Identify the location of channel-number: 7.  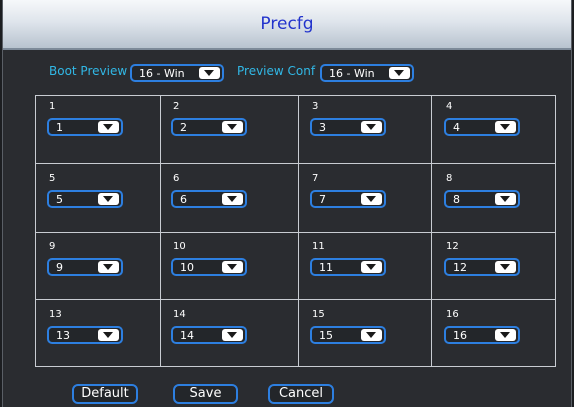
(315, 178).